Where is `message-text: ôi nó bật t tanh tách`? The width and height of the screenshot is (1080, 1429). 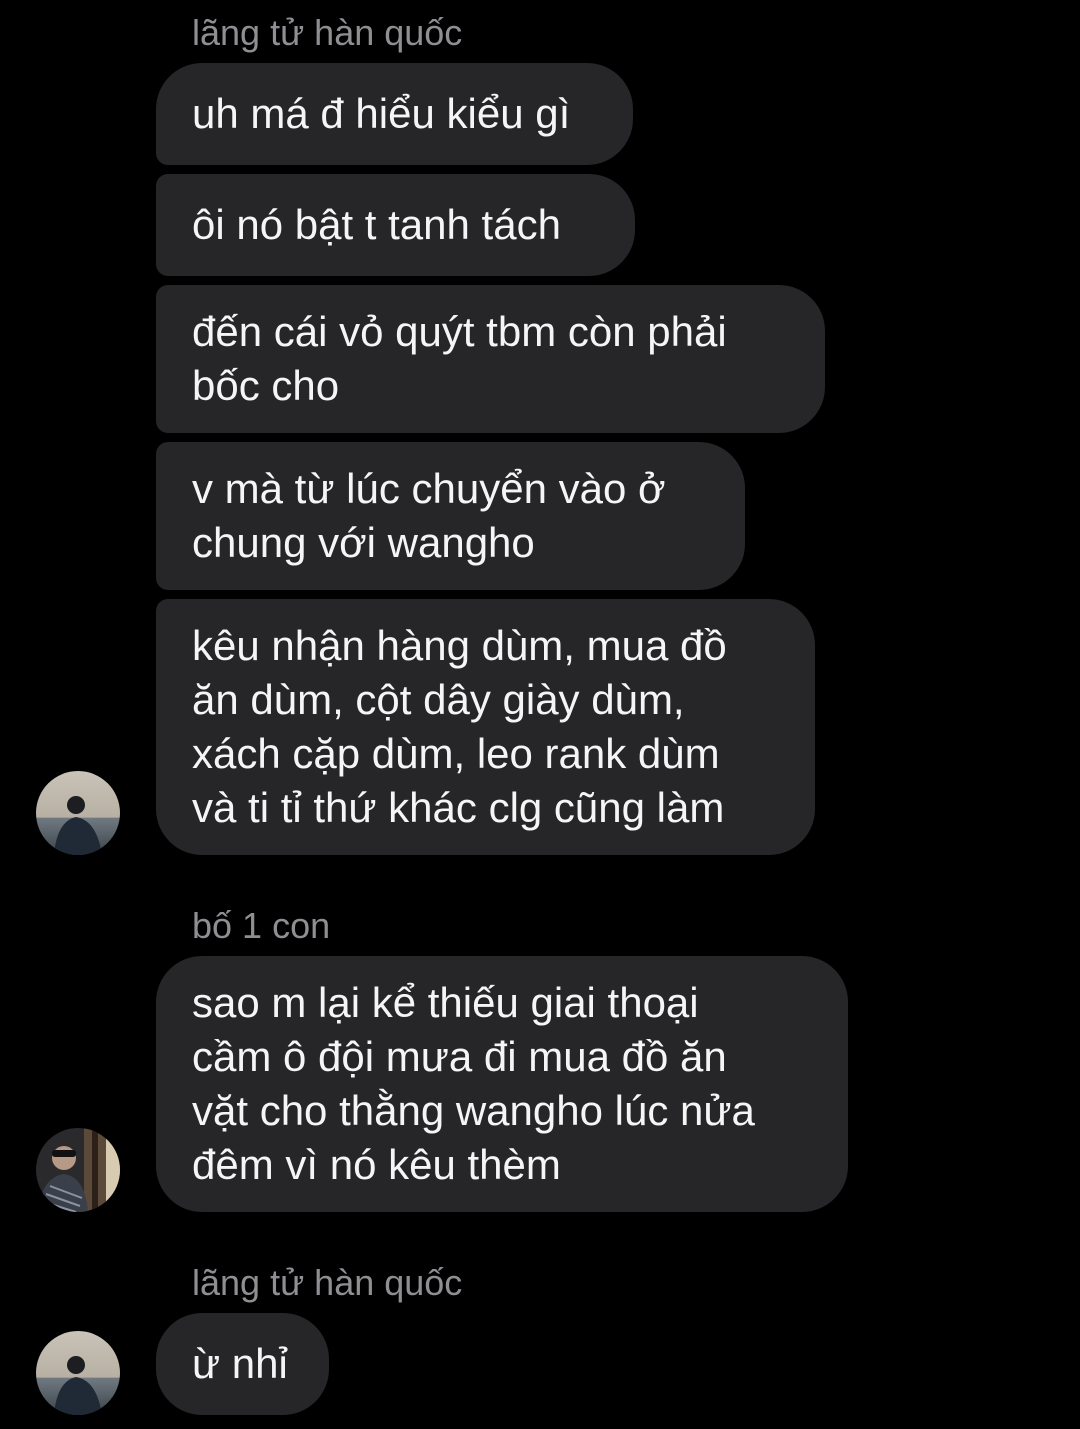
message-text: ôi nó bật t tanh tách is located at coordinates (376, 224).